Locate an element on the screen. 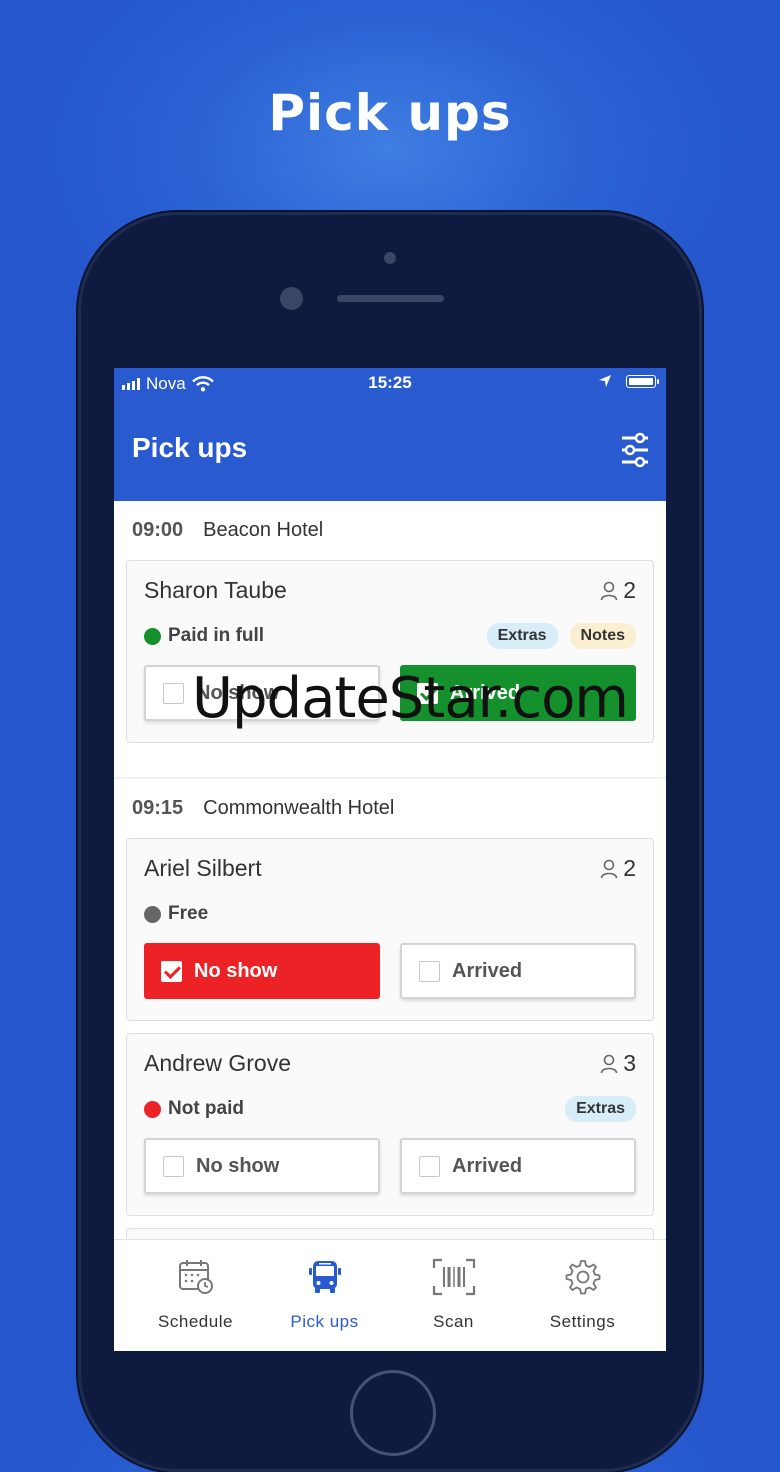 The width and height of the screenshot is (780, 1472). payment-status: Paid in full is located at coordinates (204, 636).